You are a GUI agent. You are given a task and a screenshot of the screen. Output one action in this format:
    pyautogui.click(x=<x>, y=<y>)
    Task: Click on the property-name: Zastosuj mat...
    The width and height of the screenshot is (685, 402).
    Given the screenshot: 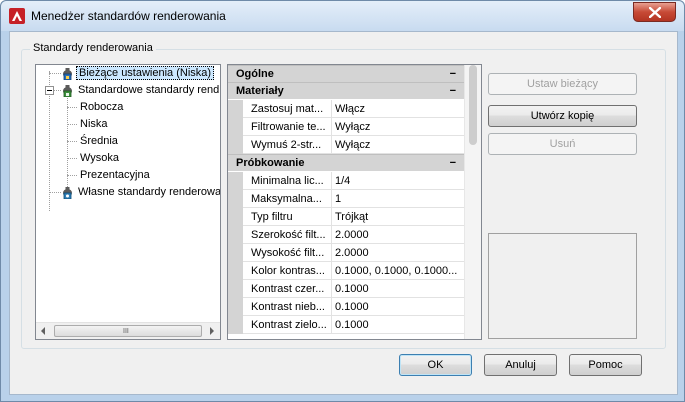 What is the action you would take?
    pyautogui.click(x=287, y=109)
    